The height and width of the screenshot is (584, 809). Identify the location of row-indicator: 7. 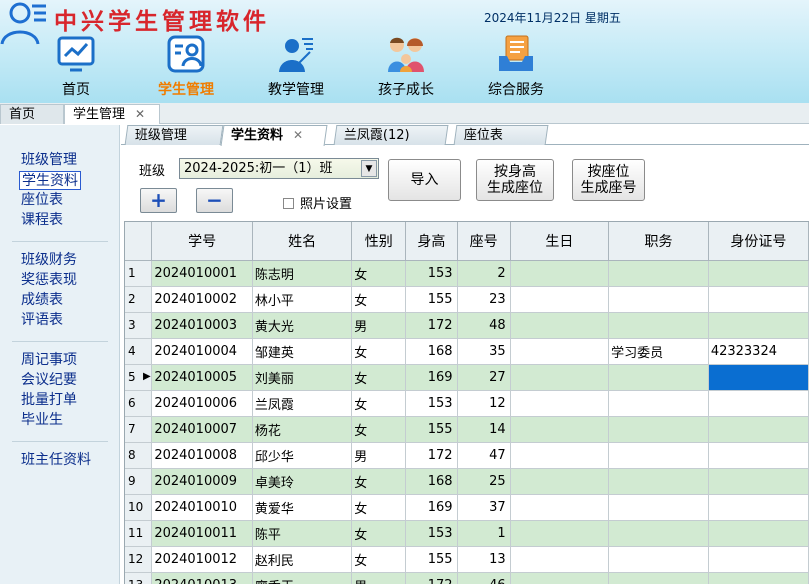
(139, 429).